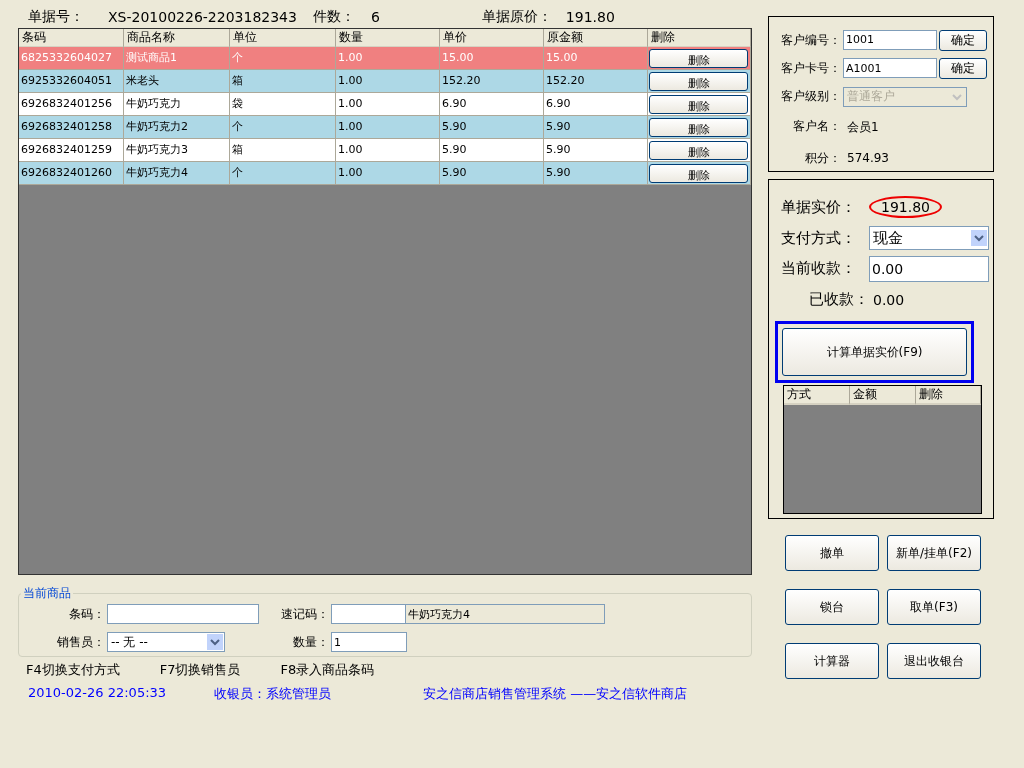 The height and width of the screenshot is (768, 1024). I want to click on customer-info: 会员1, so click(863, 127).